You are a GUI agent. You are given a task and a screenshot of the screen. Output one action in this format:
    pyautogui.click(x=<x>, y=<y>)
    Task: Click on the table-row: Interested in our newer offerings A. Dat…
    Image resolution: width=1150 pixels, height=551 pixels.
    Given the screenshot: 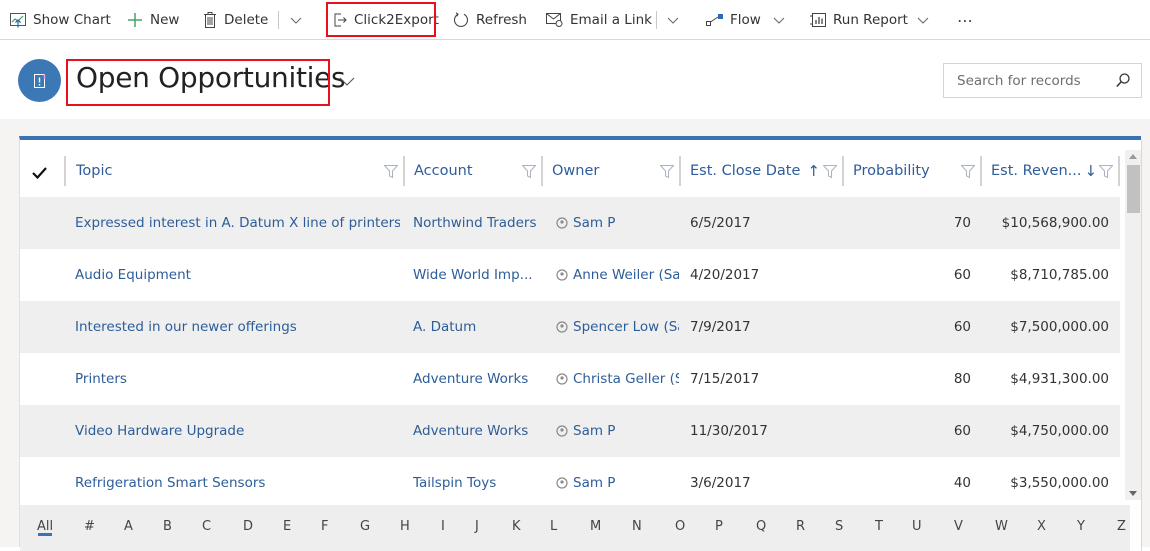 What is the action you would take?
    pyautogui.click(x=570, y=327)
    